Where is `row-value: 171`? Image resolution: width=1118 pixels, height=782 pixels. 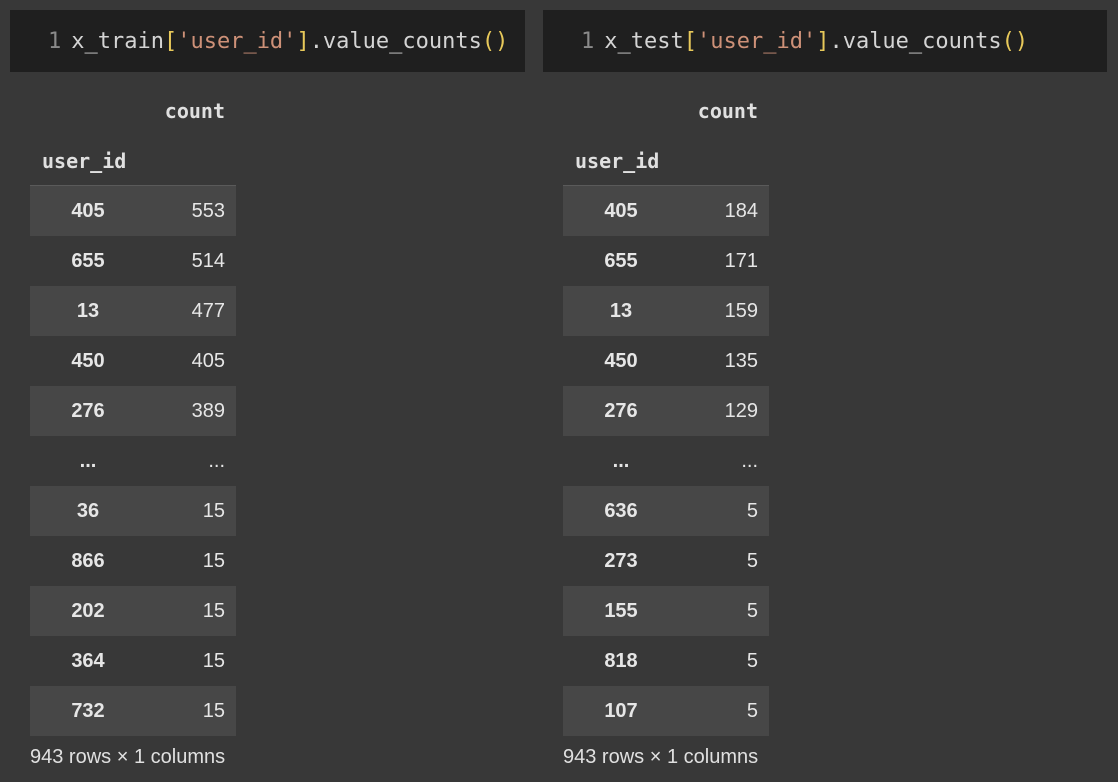 row-value: 171 is located at coordinates (741, 260).